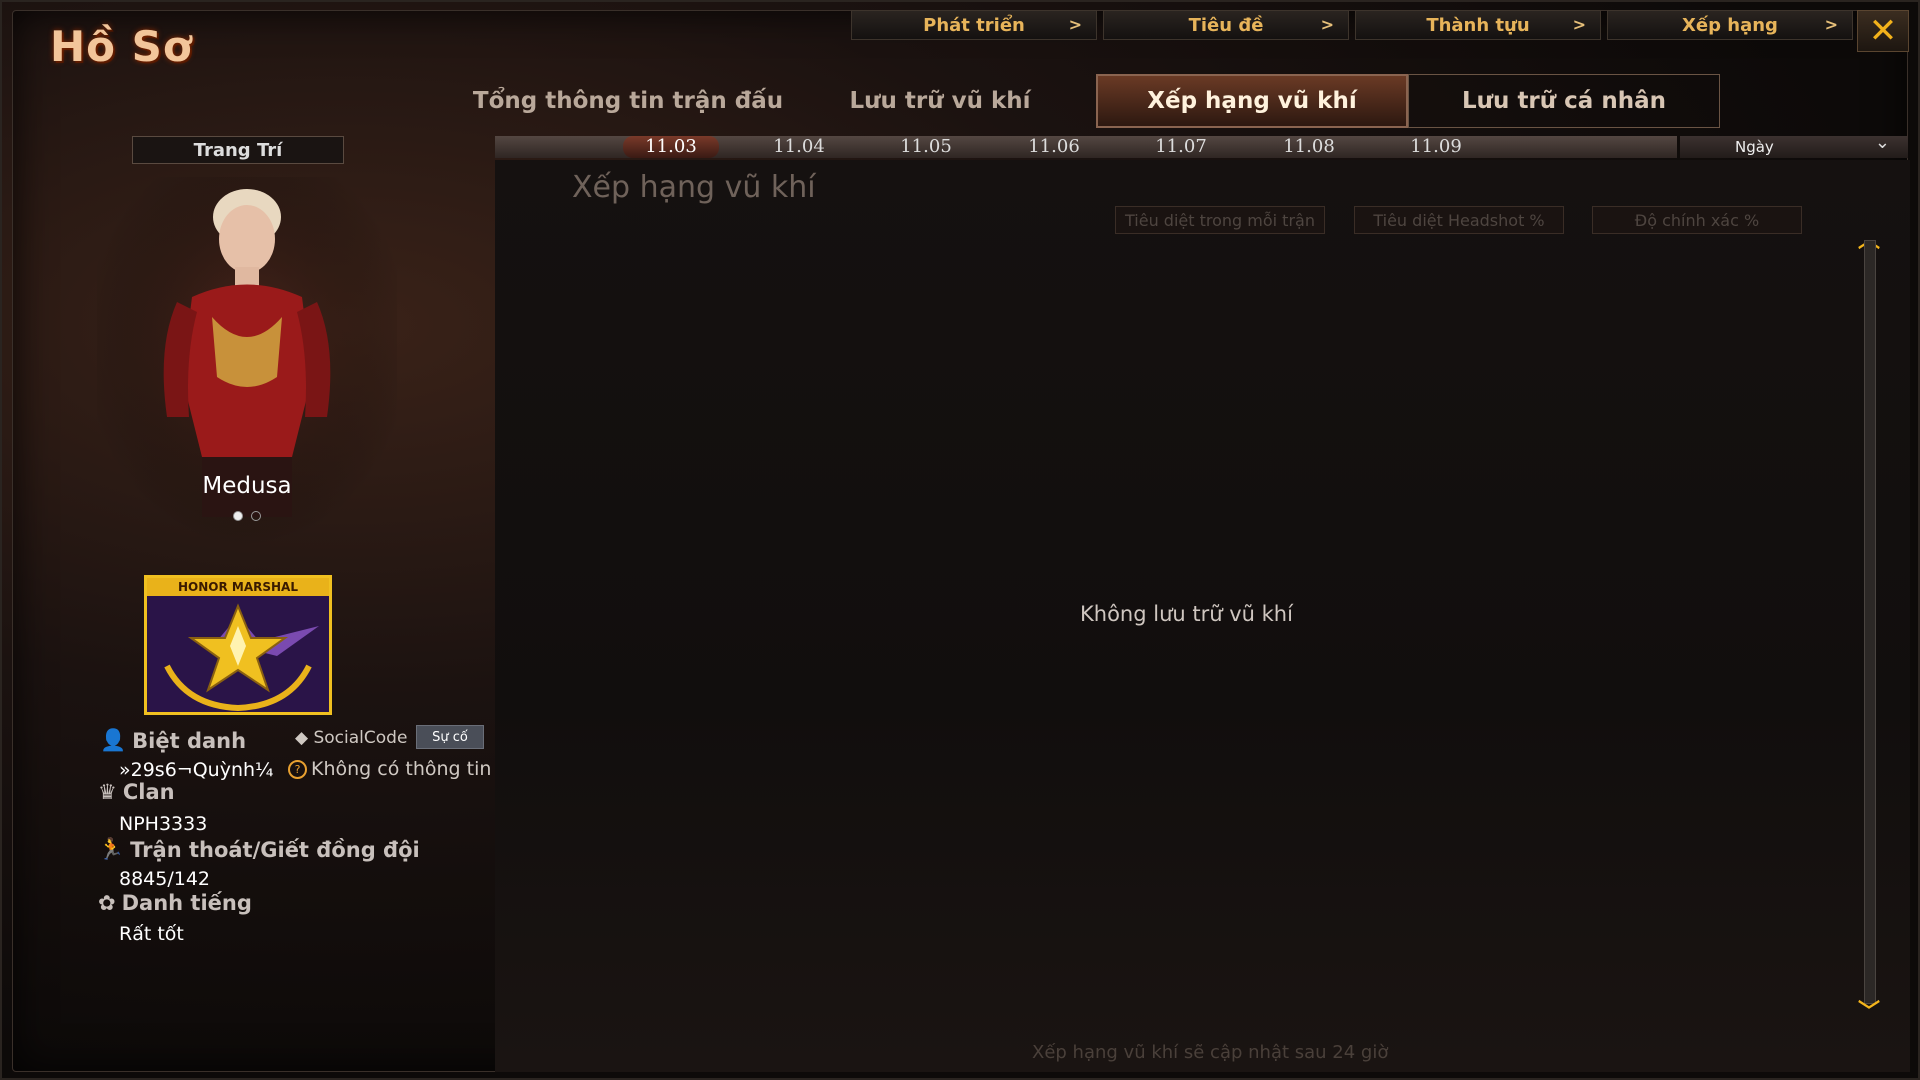 Image resolution: width=1920 pixels, height=1080 pixels. I want to click on nav-achievements: Thành tựu >, so click(1478, 25).